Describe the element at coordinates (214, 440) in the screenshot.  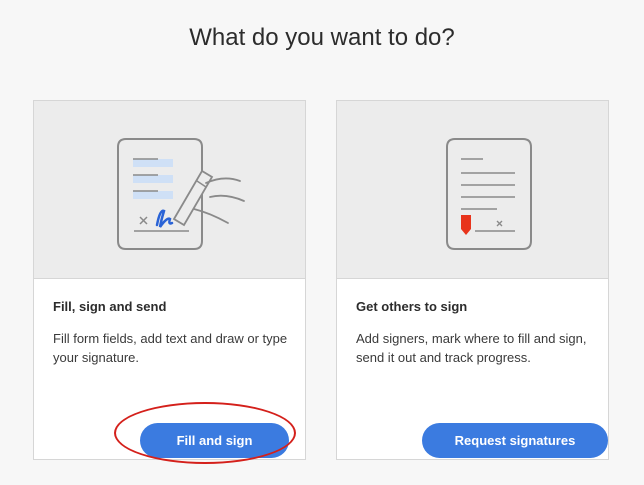
I see `fill-and-sign-button: Fill and sign` at that location.